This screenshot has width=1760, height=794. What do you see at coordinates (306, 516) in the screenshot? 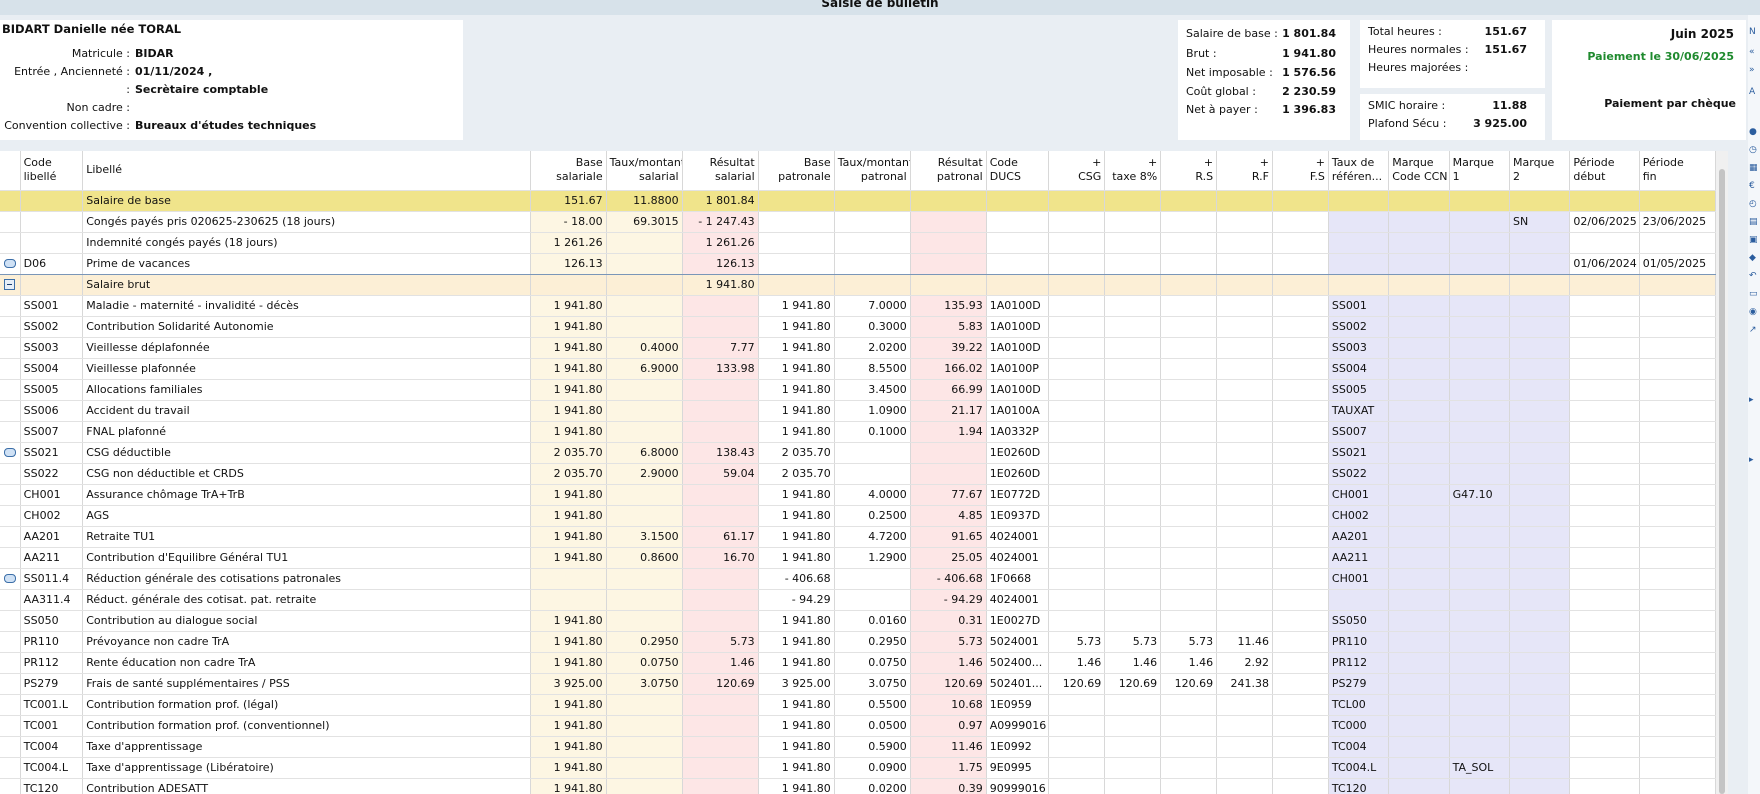
I see `cell: AGS` at bounding box center [306, 516].